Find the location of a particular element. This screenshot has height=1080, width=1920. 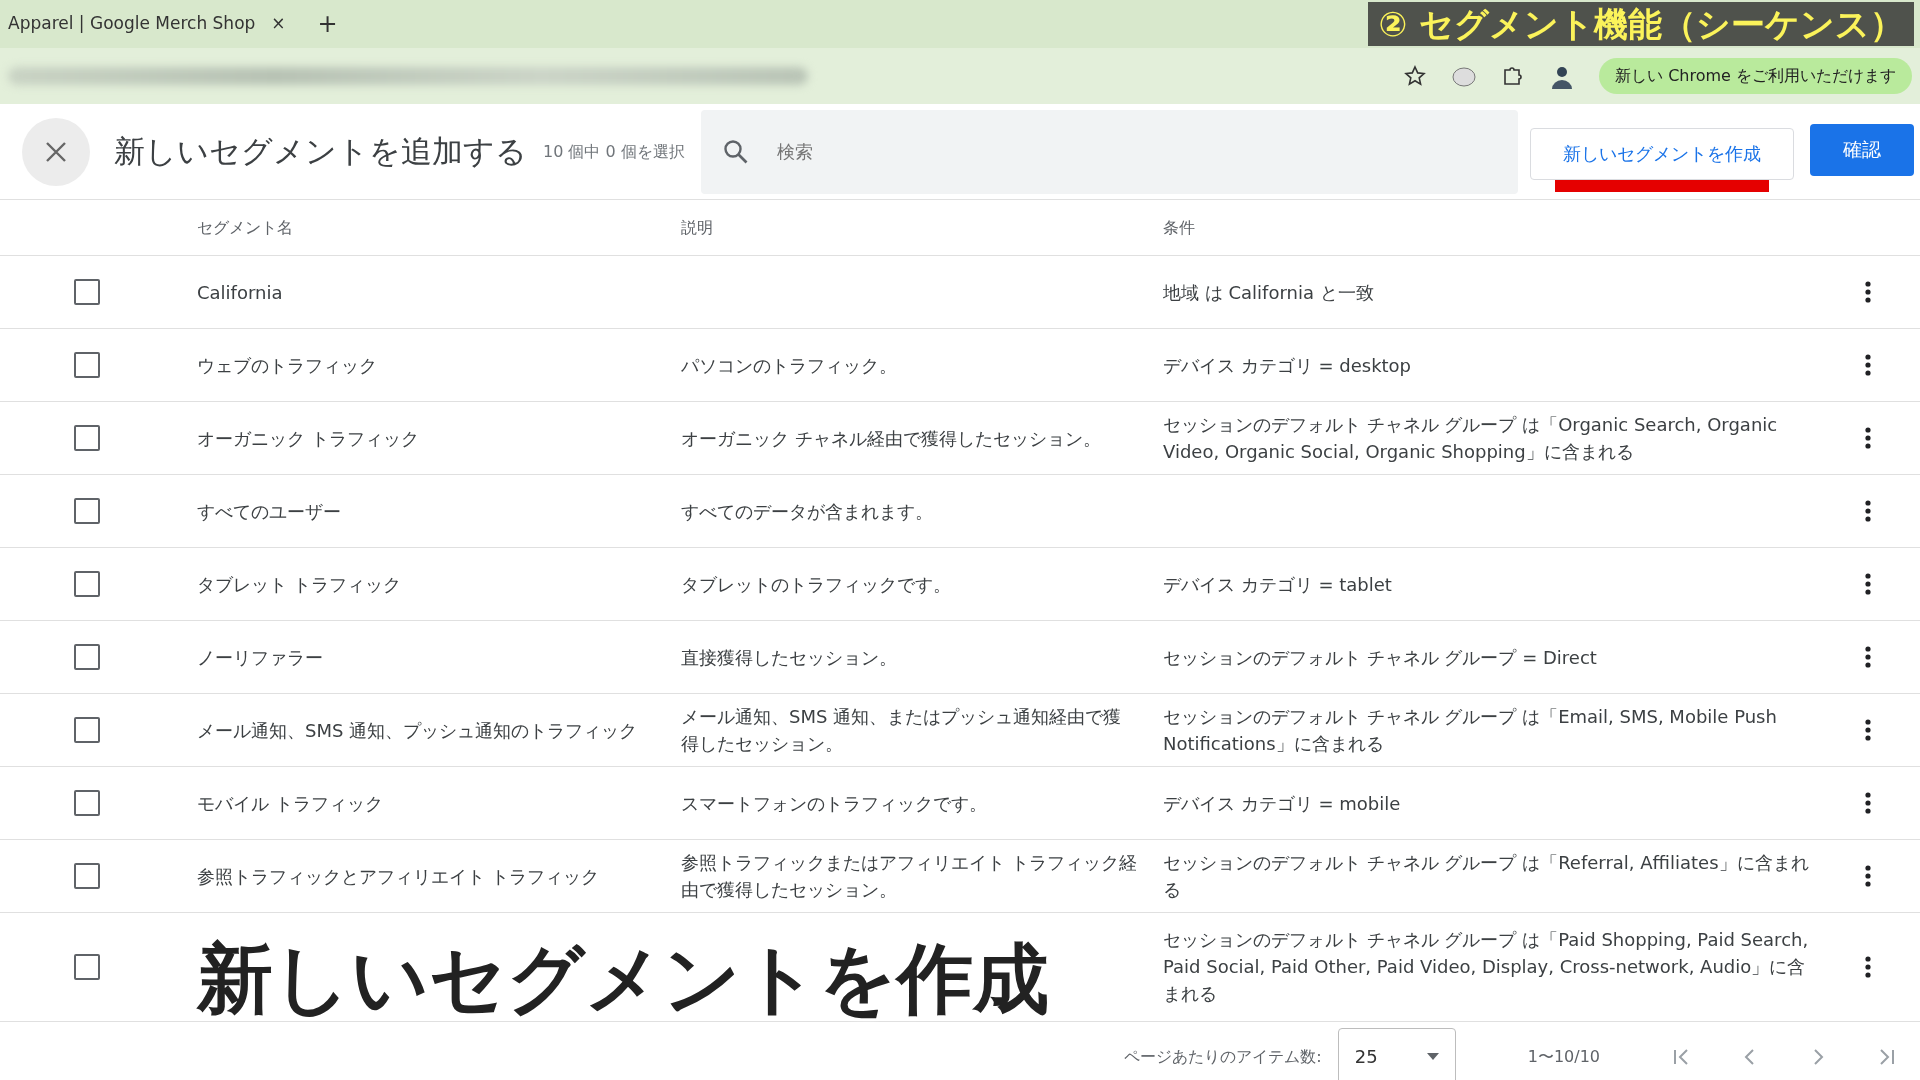

column-header: 条件 is located at coordinates (1179, 227).